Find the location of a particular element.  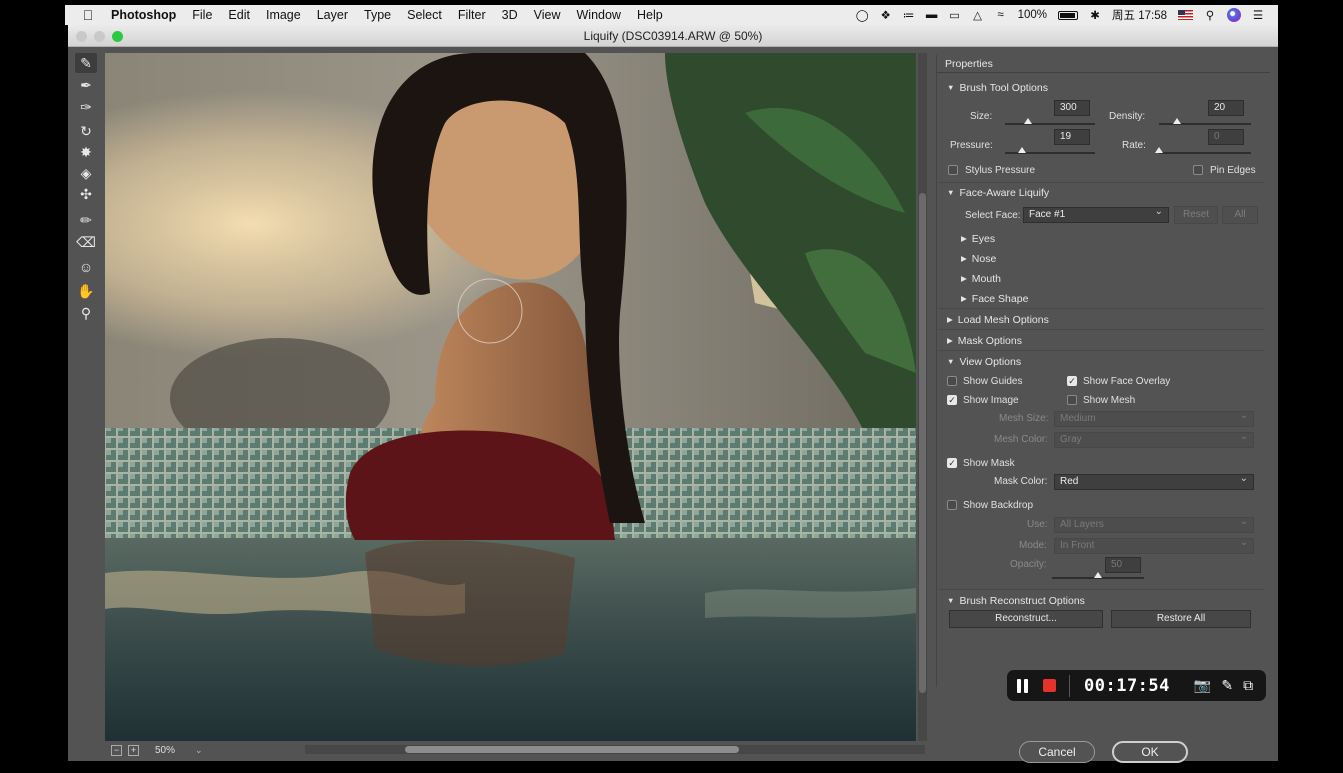

menu-filter: Filter is located at coordinates (472, 15).